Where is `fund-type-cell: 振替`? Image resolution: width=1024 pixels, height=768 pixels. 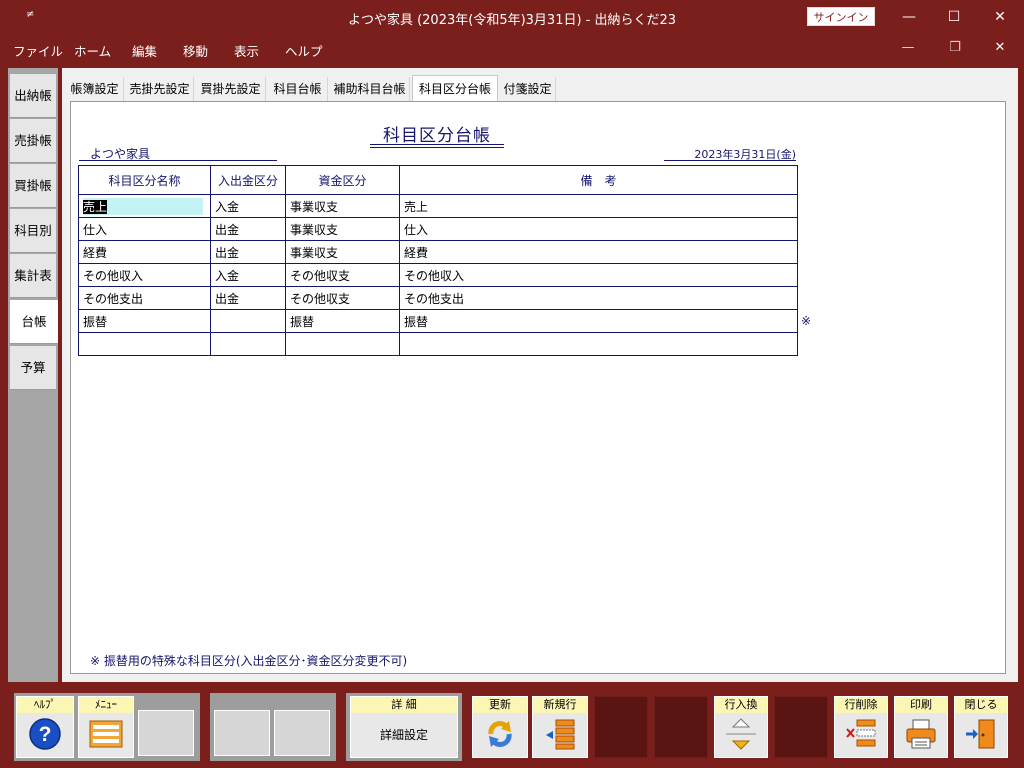 fund-type-cell: 振替 is located at coordinates (342, 321).